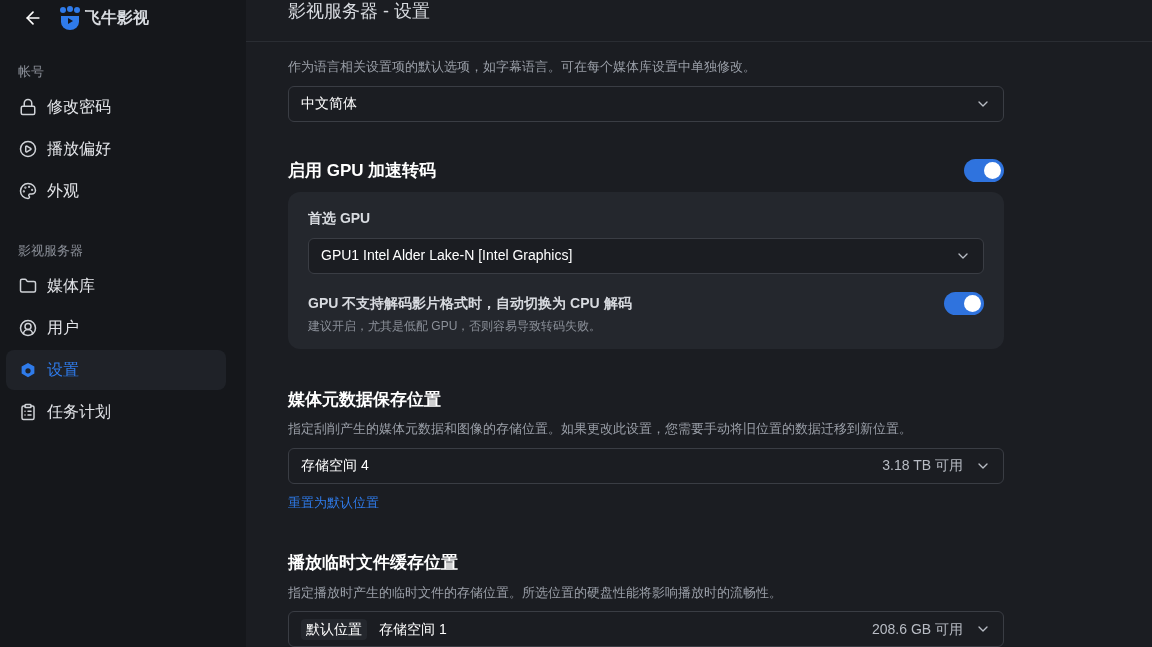  Describe the element at coordinates (646, 255) in the screenshot. I see `gpu-select: GPU1 Intel Alder Lake-N [Intel Graphics]` at that location.